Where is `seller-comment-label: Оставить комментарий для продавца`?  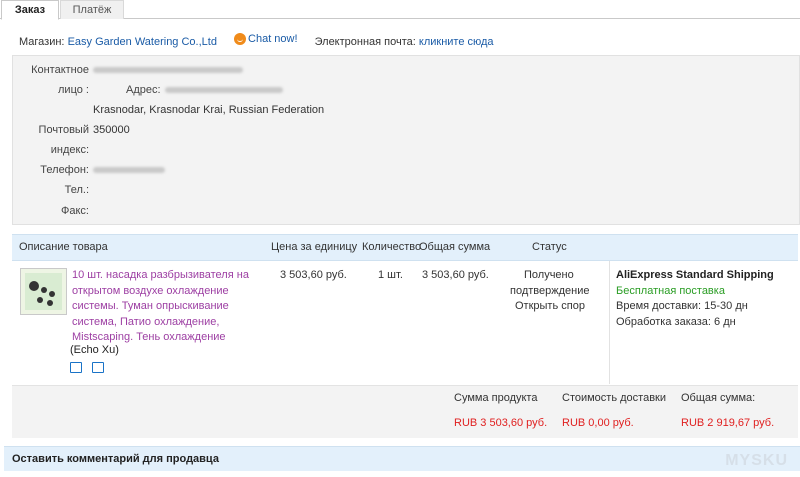 seller-comment-label: Оставить комментарий для продавца is located at coordinates (115, 459).